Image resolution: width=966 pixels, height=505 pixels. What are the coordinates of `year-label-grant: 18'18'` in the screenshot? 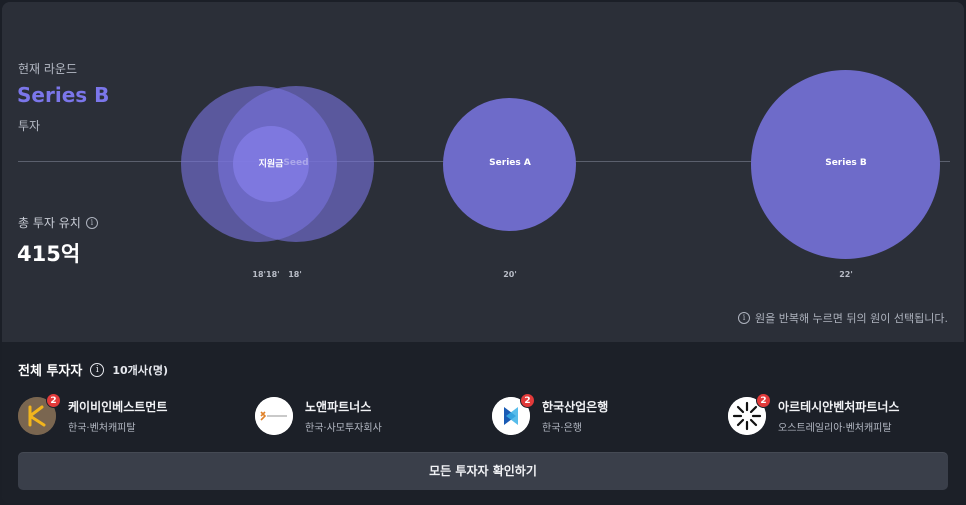 It's located at (266, 274).